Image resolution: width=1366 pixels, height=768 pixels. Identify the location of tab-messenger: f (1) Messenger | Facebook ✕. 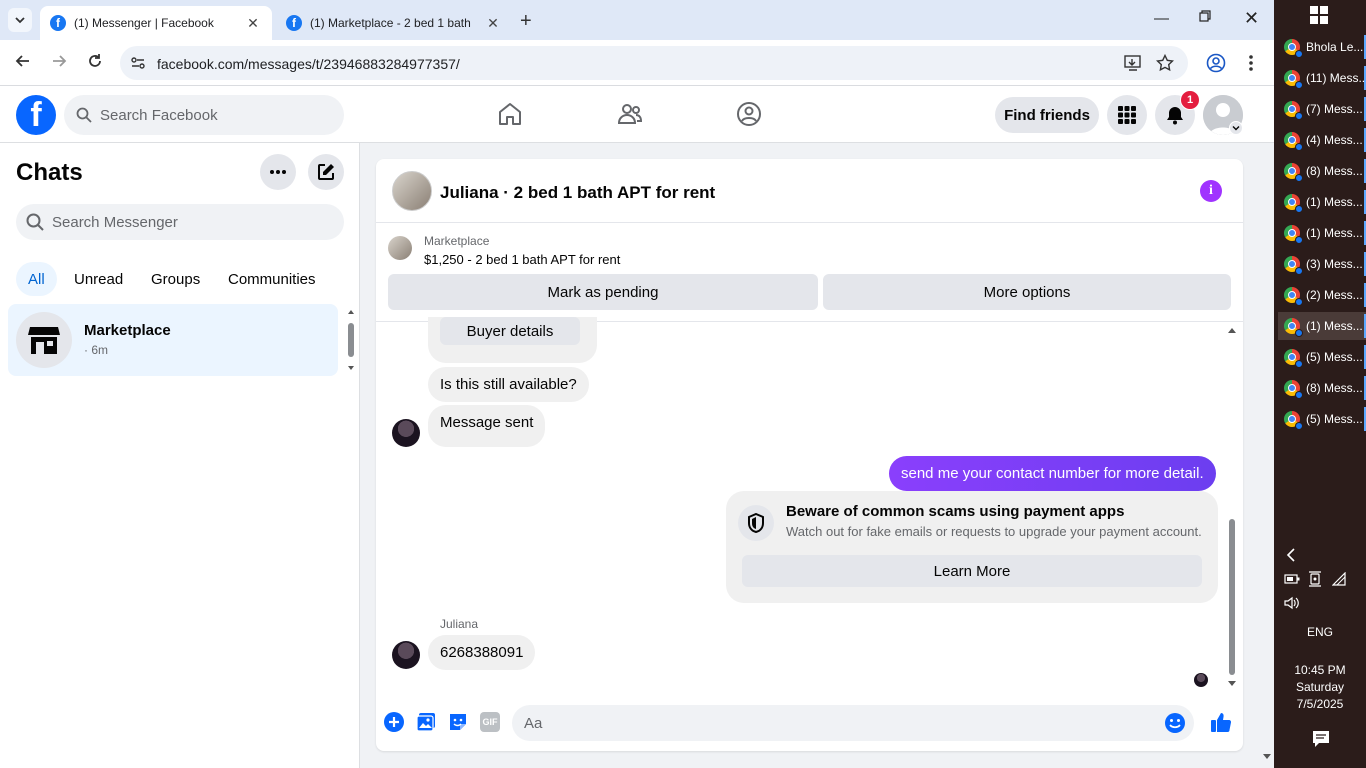
(156, 23).